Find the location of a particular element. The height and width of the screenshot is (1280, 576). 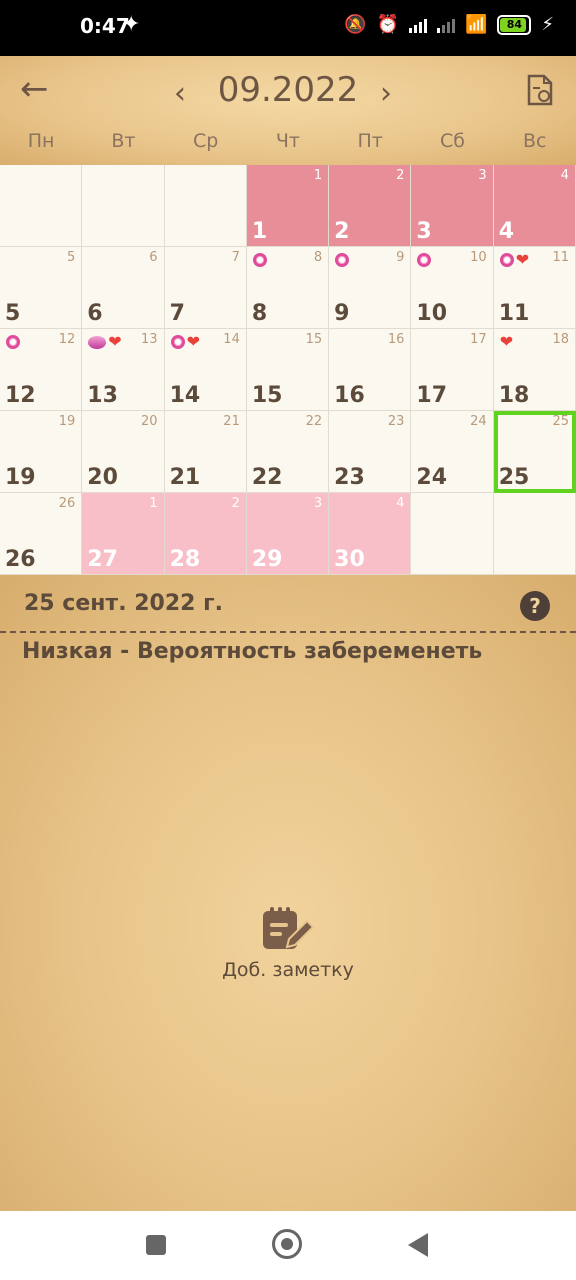

recents-button is located at coordinates (156, 1245).